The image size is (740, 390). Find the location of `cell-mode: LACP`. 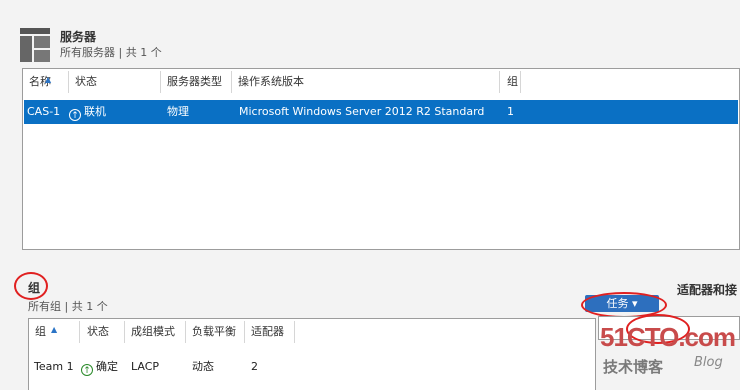

cell-mode: LACP is located at coordinates (145, 366).